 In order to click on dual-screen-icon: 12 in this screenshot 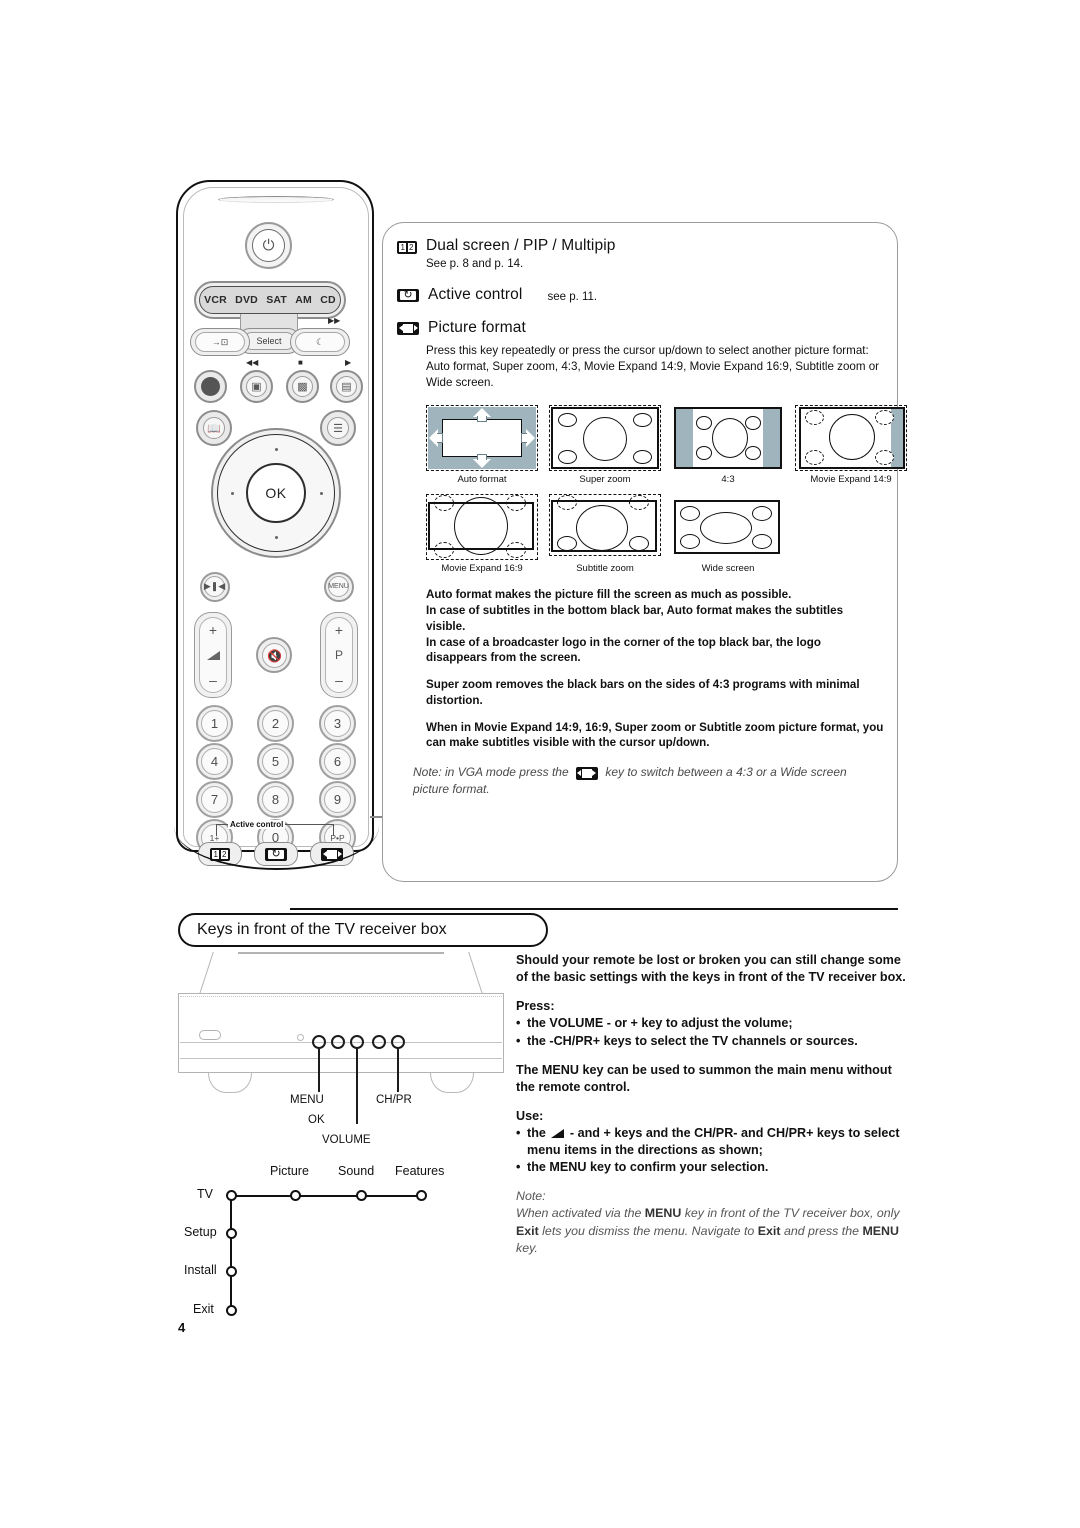, I will do `click(407, 247)`.